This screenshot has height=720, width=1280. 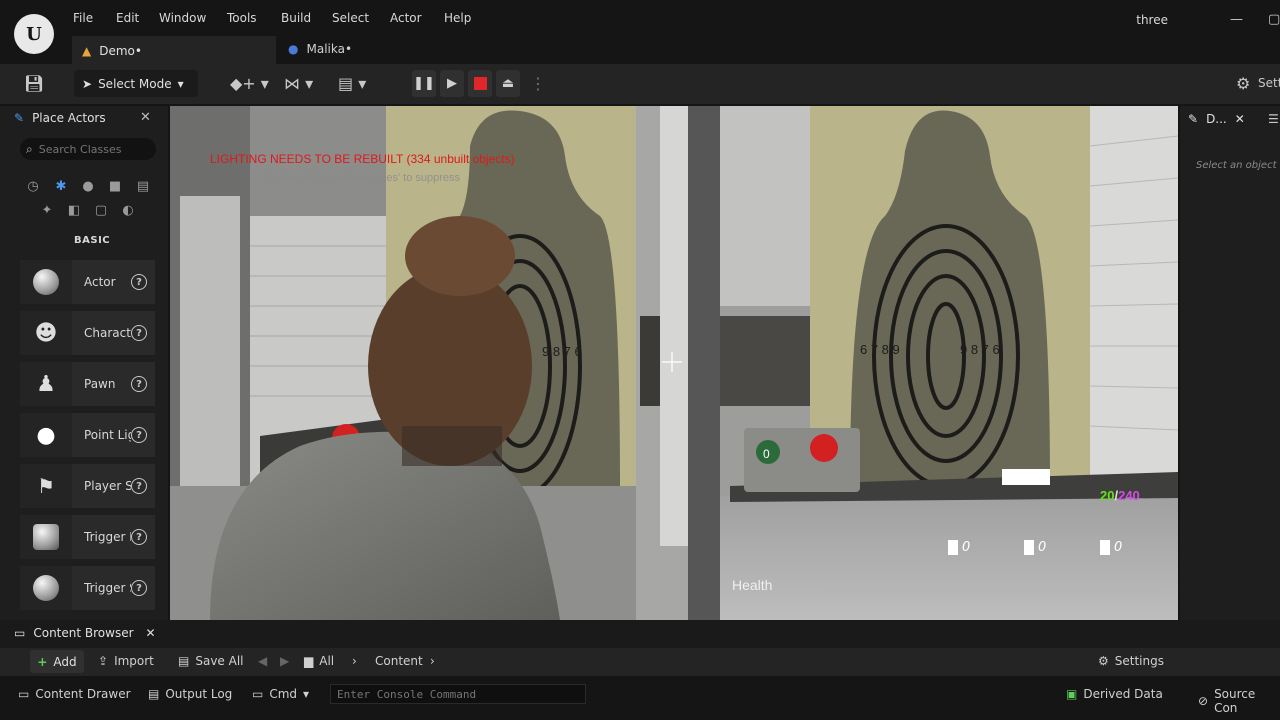 I want to click on pause-button: ❚❚, so click(x=424, y=83).